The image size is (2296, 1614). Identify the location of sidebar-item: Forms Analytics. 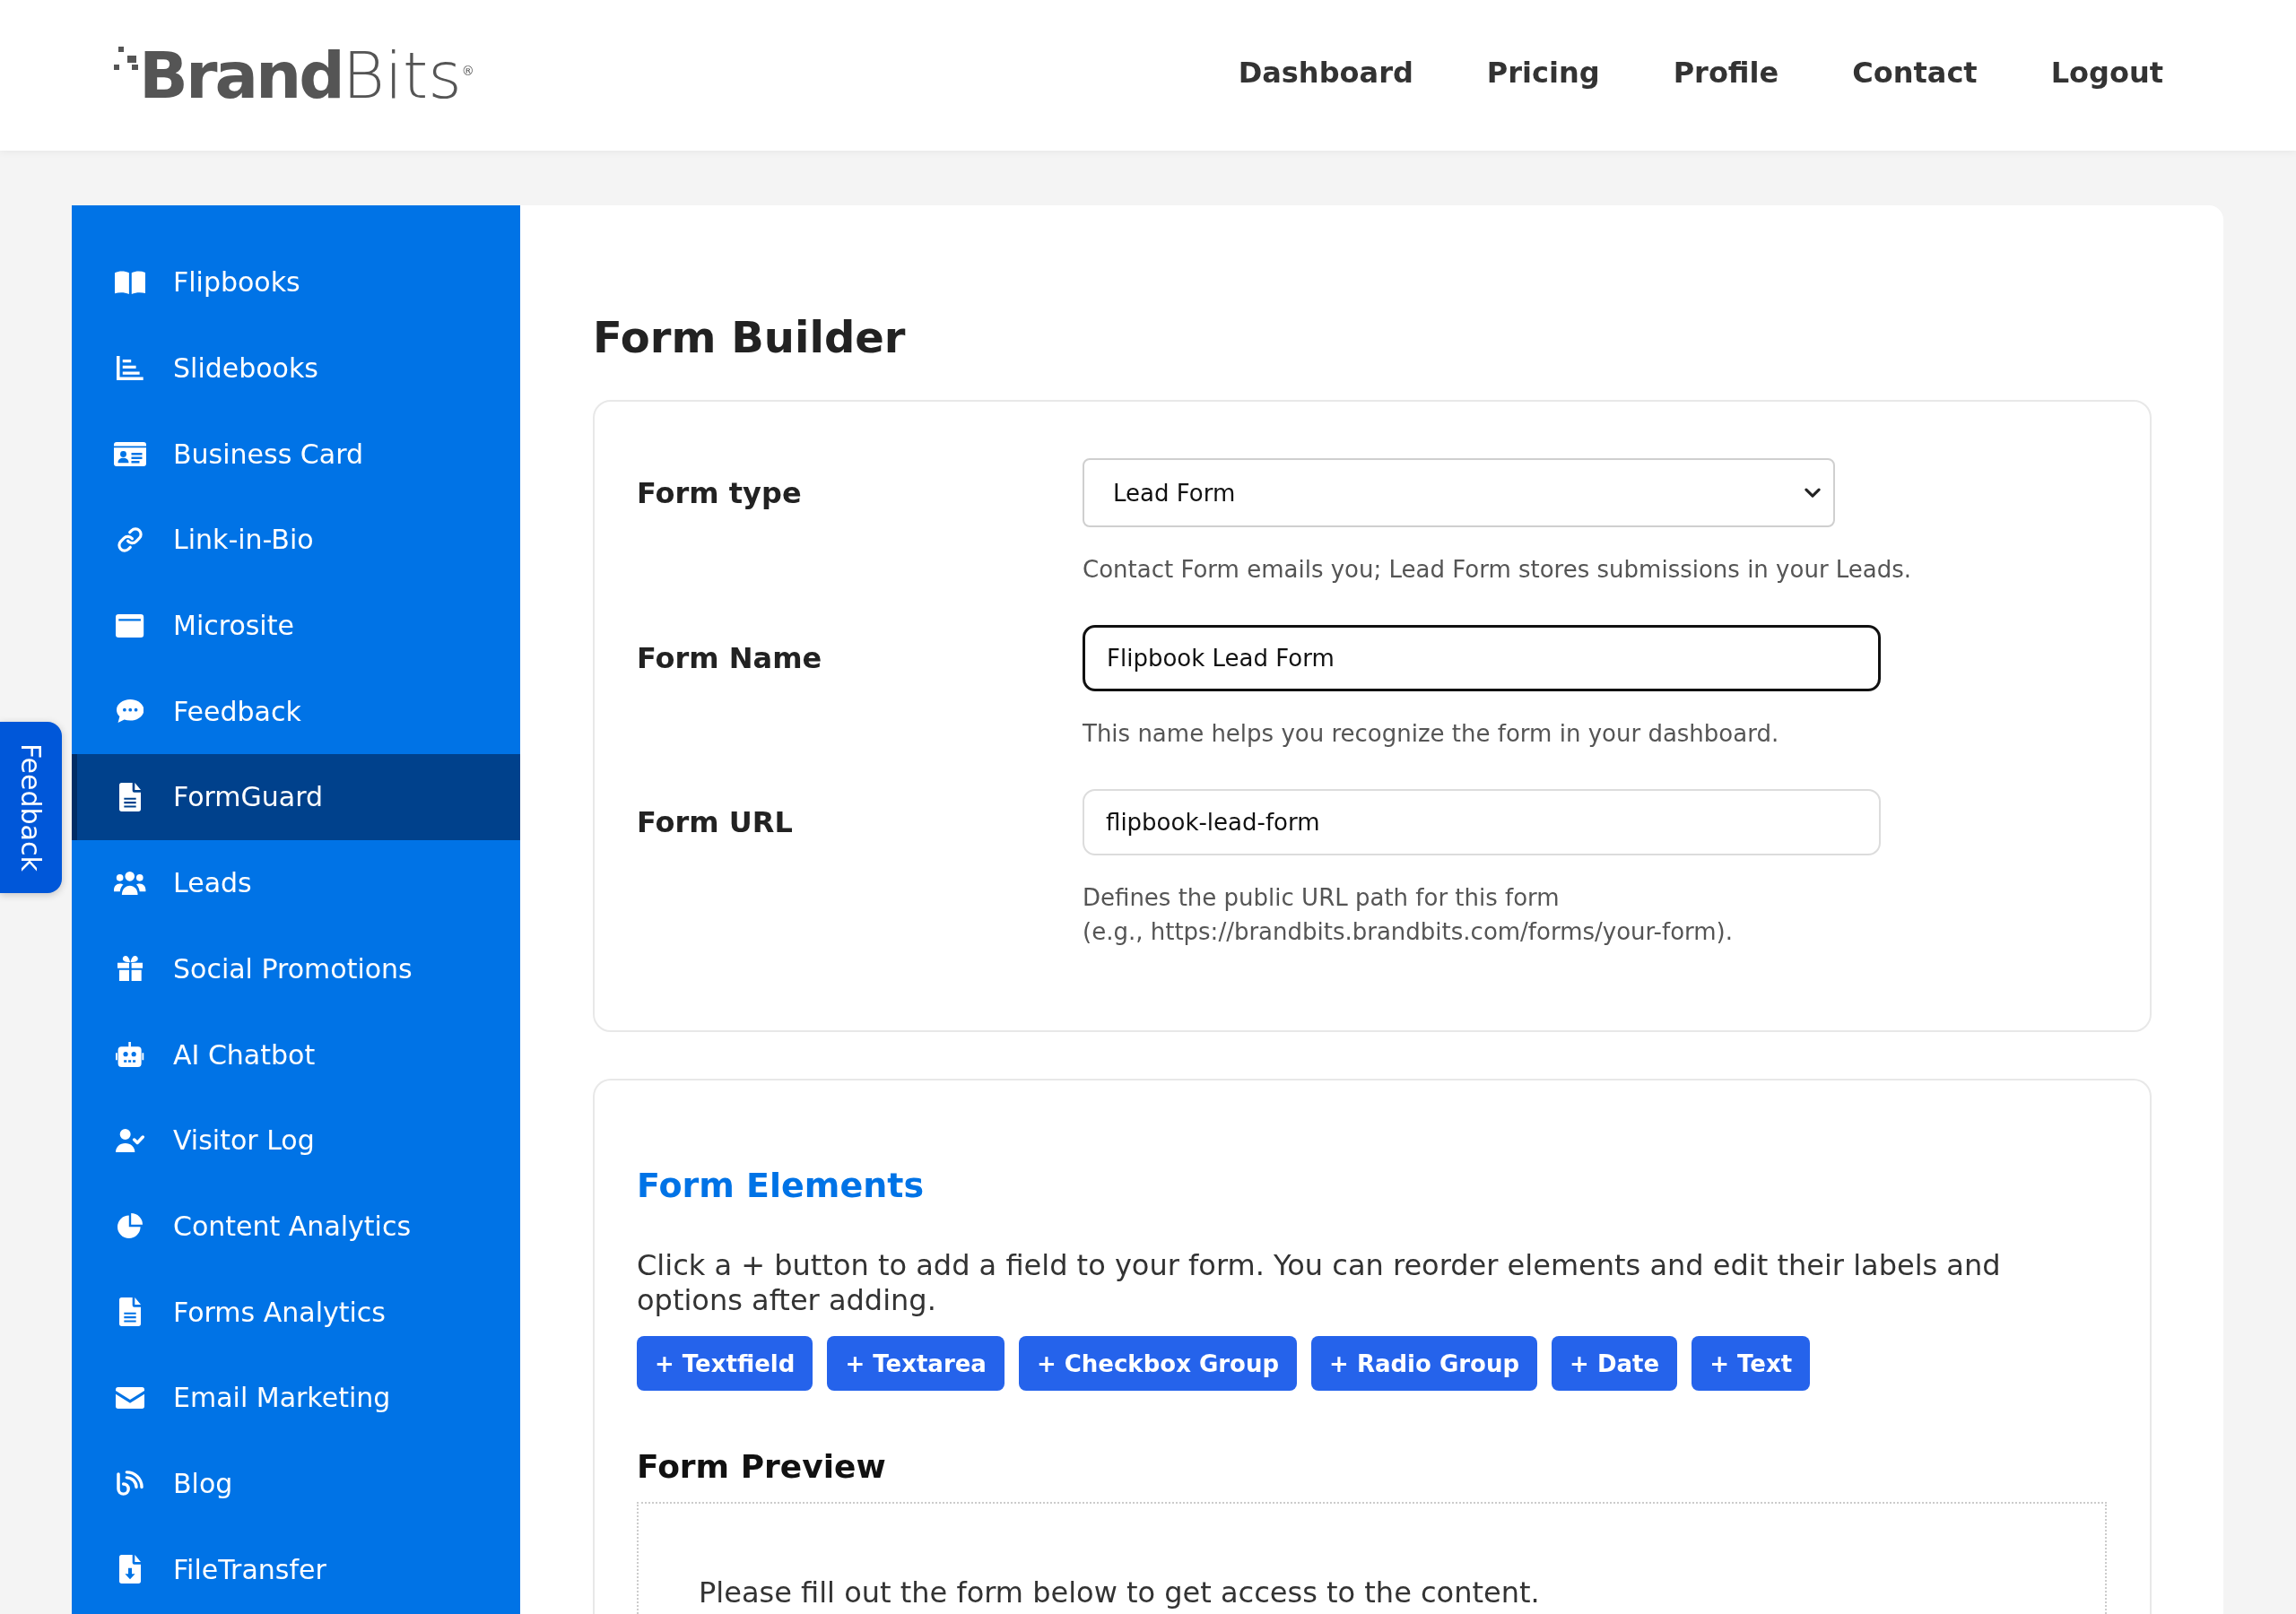
(296, 1312).